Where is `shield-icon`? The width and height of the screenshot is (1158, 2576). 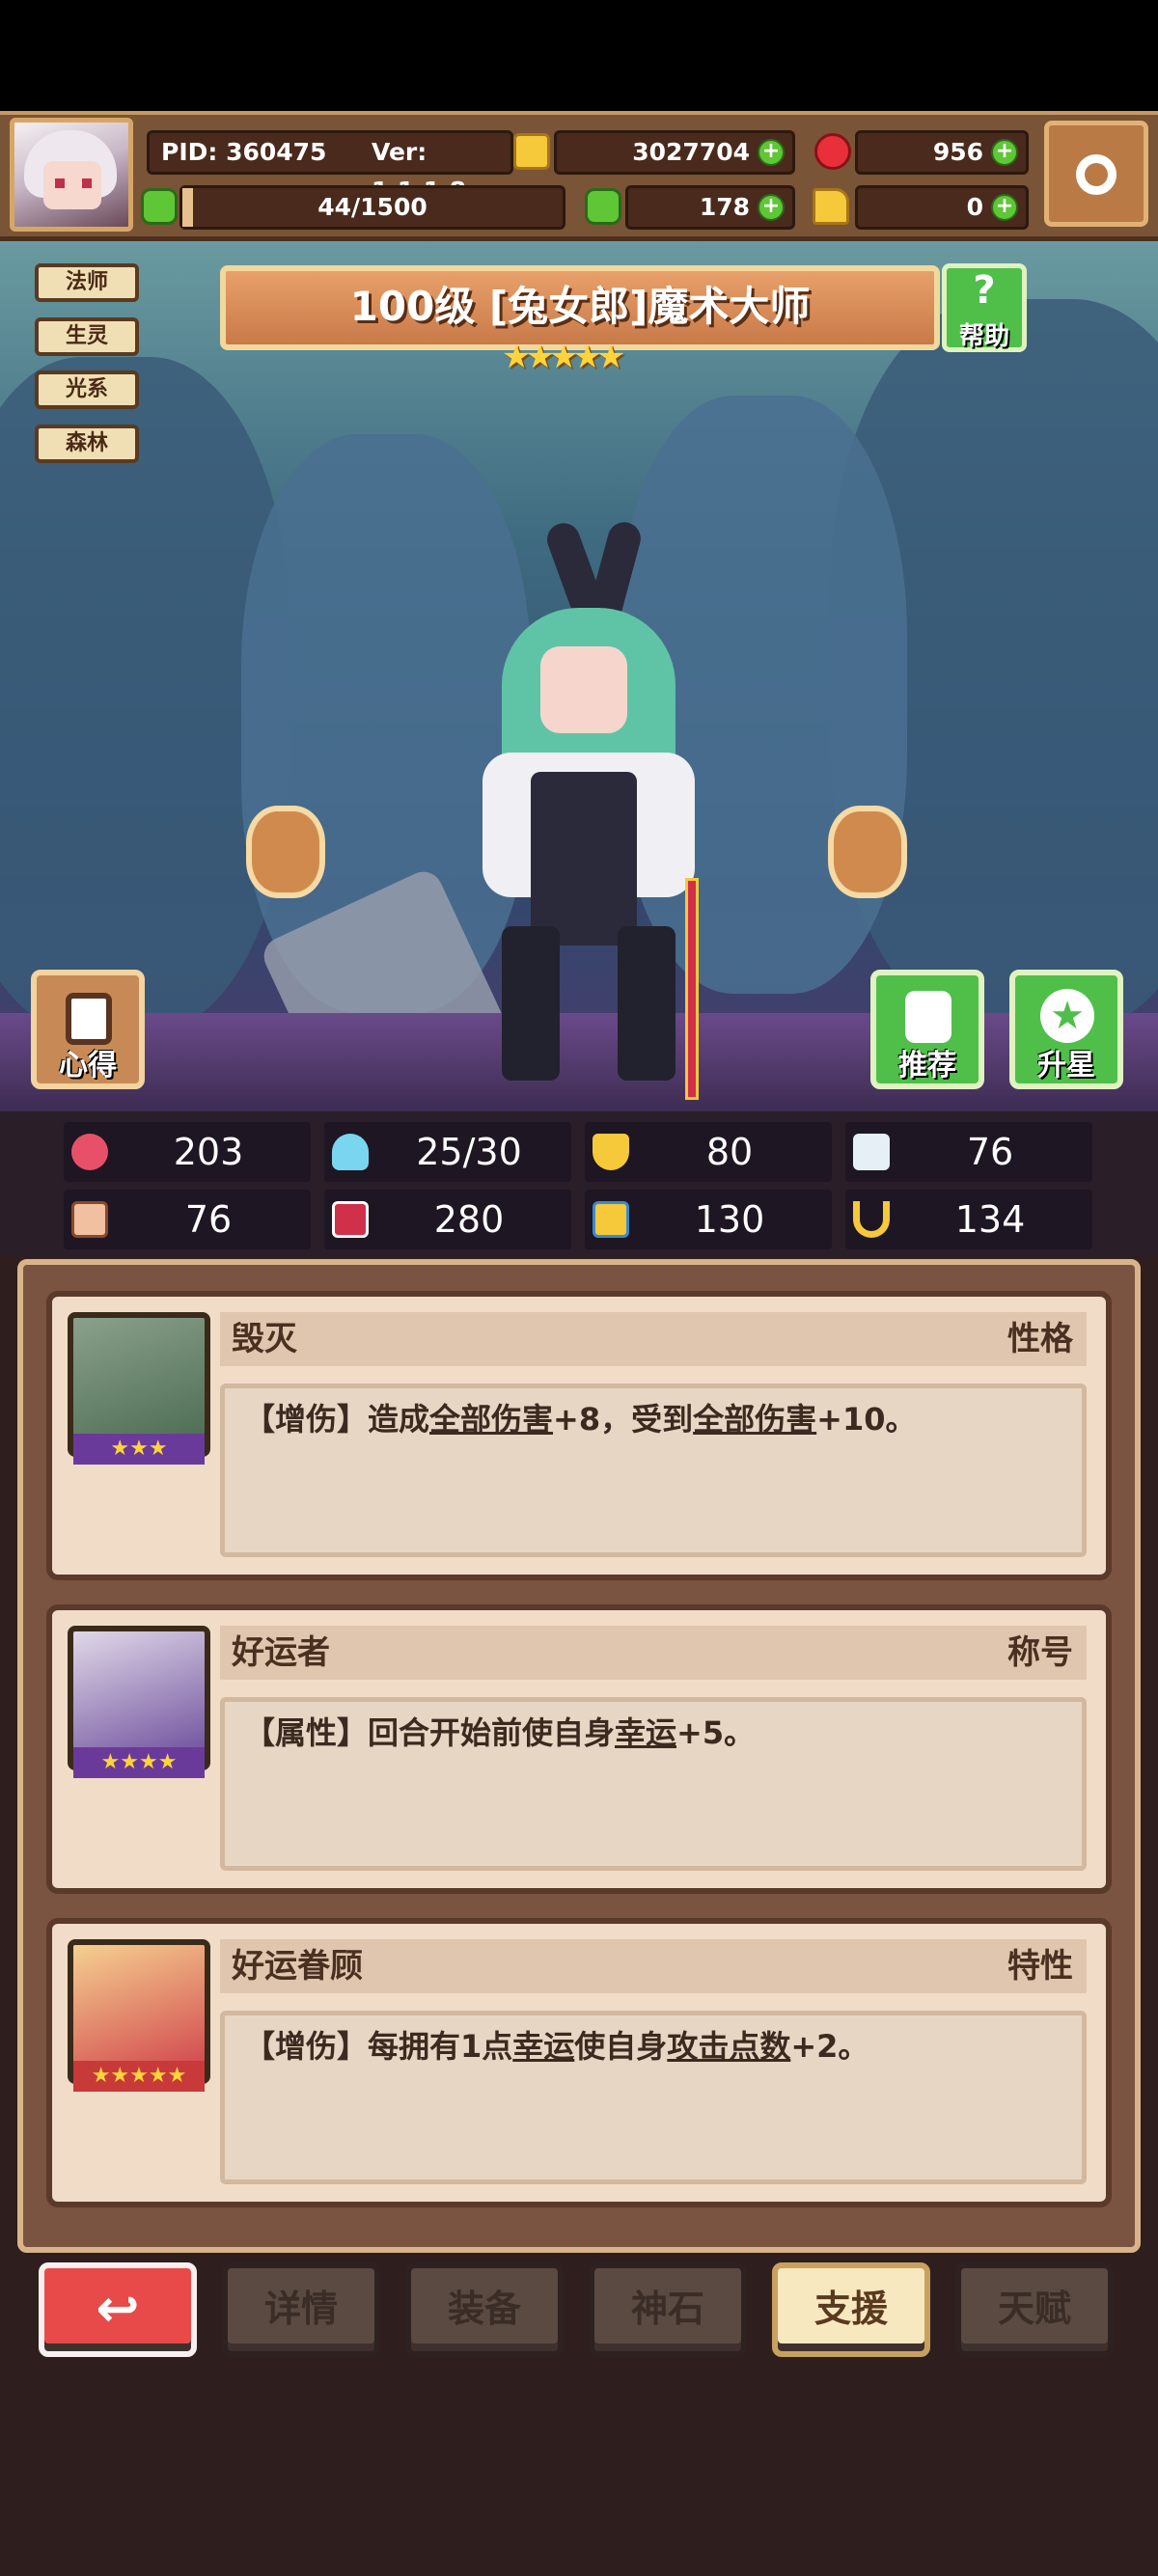
shield-icon is located at coordinates (611, 1152).